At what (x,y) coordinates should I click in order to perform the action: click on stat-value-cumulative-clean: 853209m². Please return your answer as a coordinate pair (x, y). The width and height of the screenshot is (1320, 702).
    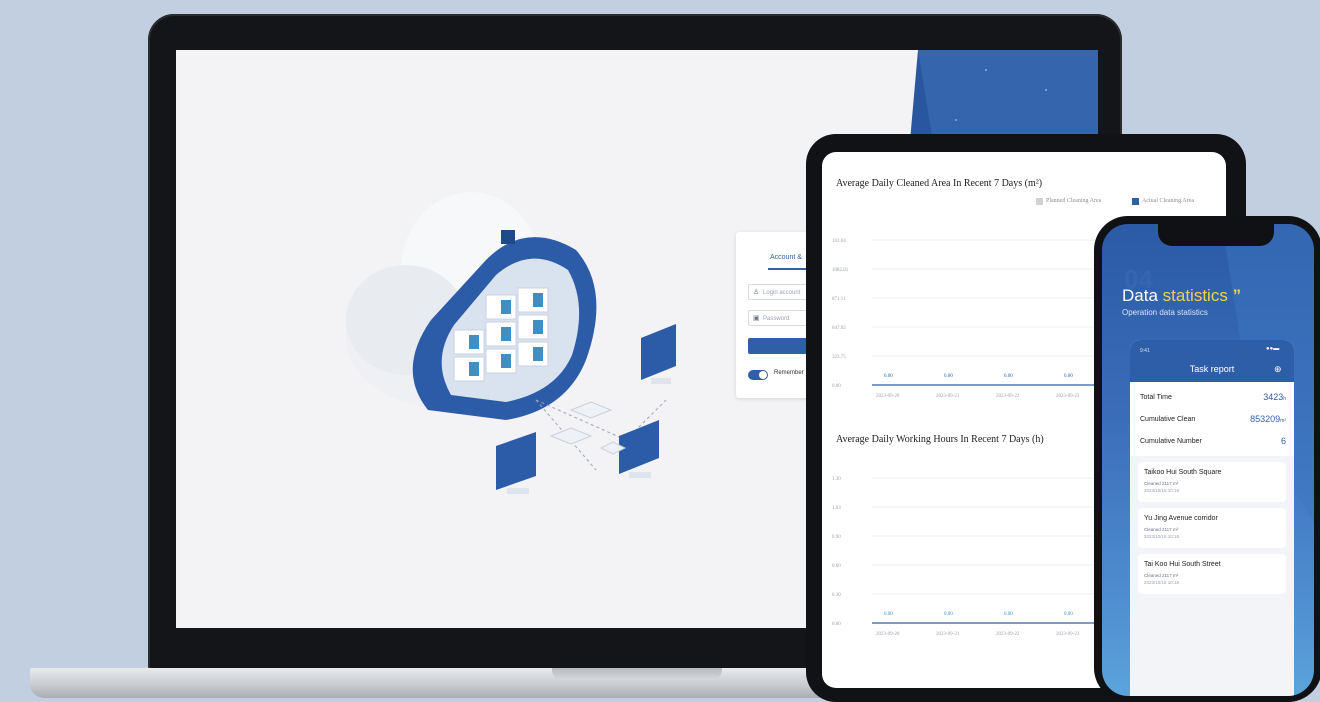
    Looking at the image, I should click on (1268, 419).